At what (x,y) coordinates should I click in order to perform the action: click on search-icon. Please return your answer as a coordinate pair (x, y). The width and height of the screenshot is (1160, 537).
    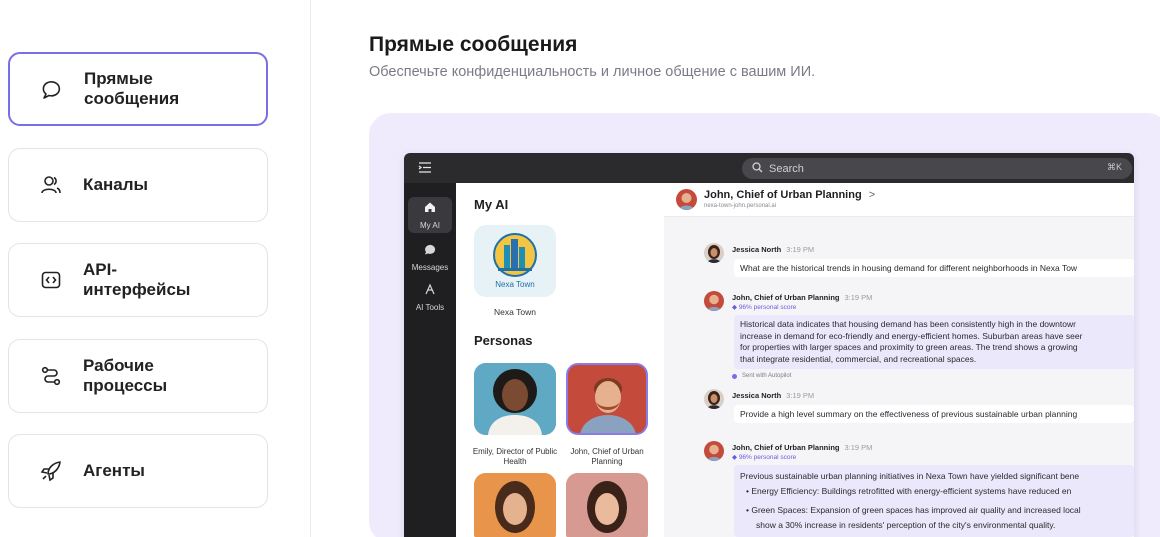
    Looking at the image, I should click on (757, 169).